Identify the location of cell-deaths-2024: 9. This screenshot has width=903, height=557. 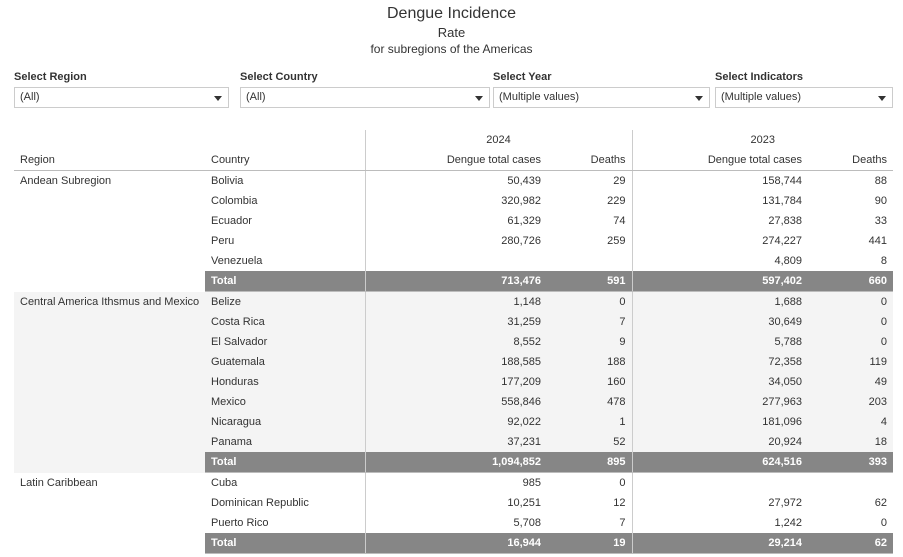
(590, 342).